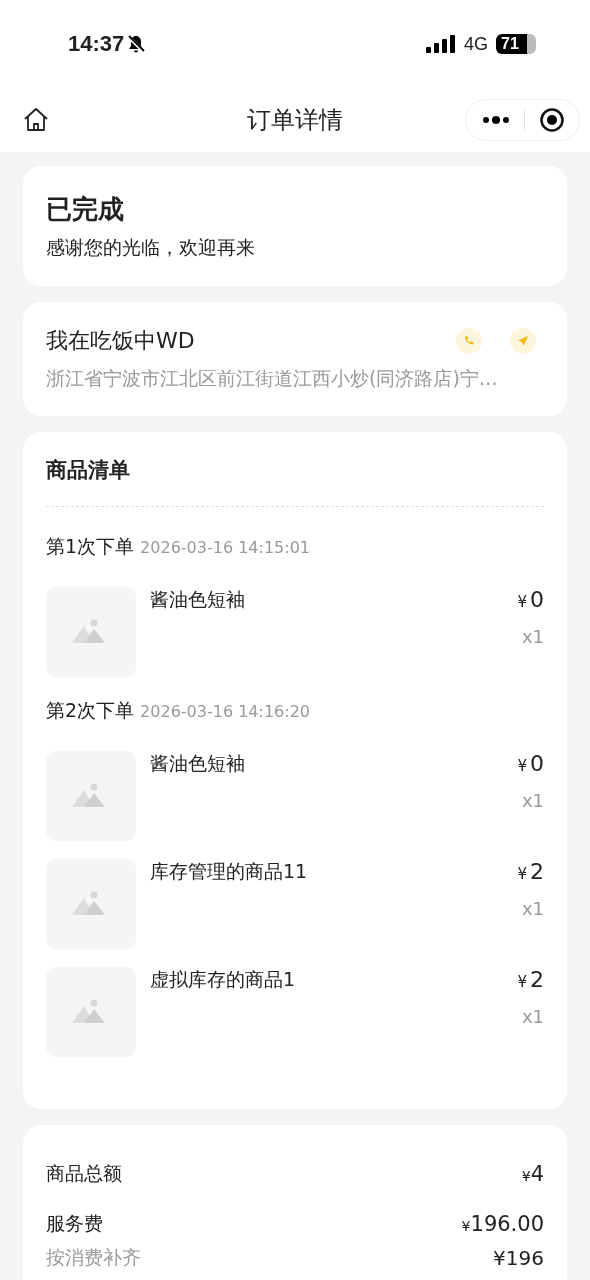 Image resolution: width=590 pixels, height=1280 pixels. What do you see at coordinates (90, 546) in the screenshot?
I see `batch-label: 第1次下单` at bounding box center [90, 546].